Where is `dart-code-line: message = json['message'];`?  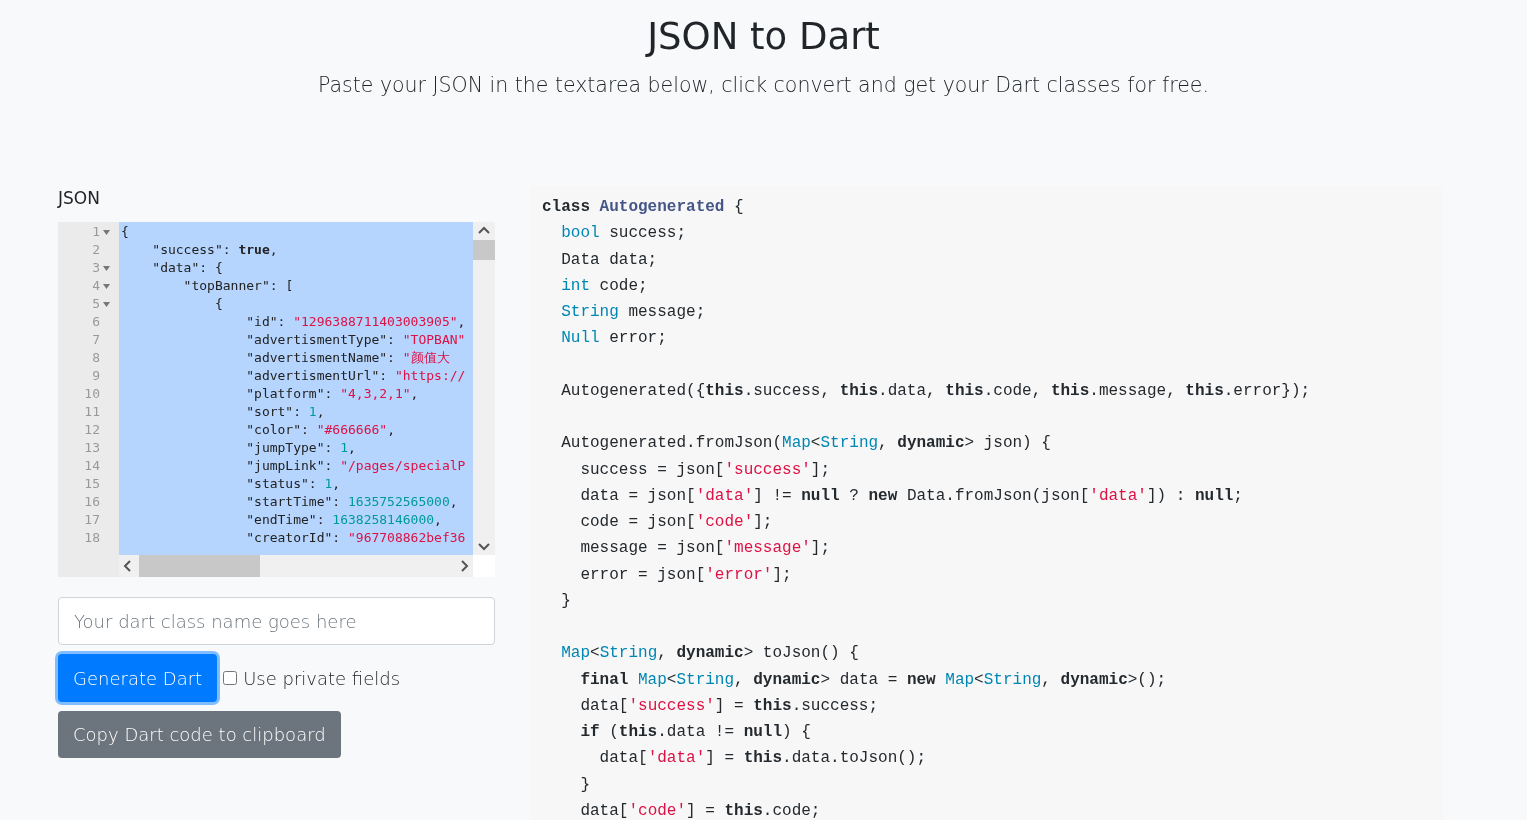
dart-code-line: message = json['message']; is located at coordinates (705, 549).